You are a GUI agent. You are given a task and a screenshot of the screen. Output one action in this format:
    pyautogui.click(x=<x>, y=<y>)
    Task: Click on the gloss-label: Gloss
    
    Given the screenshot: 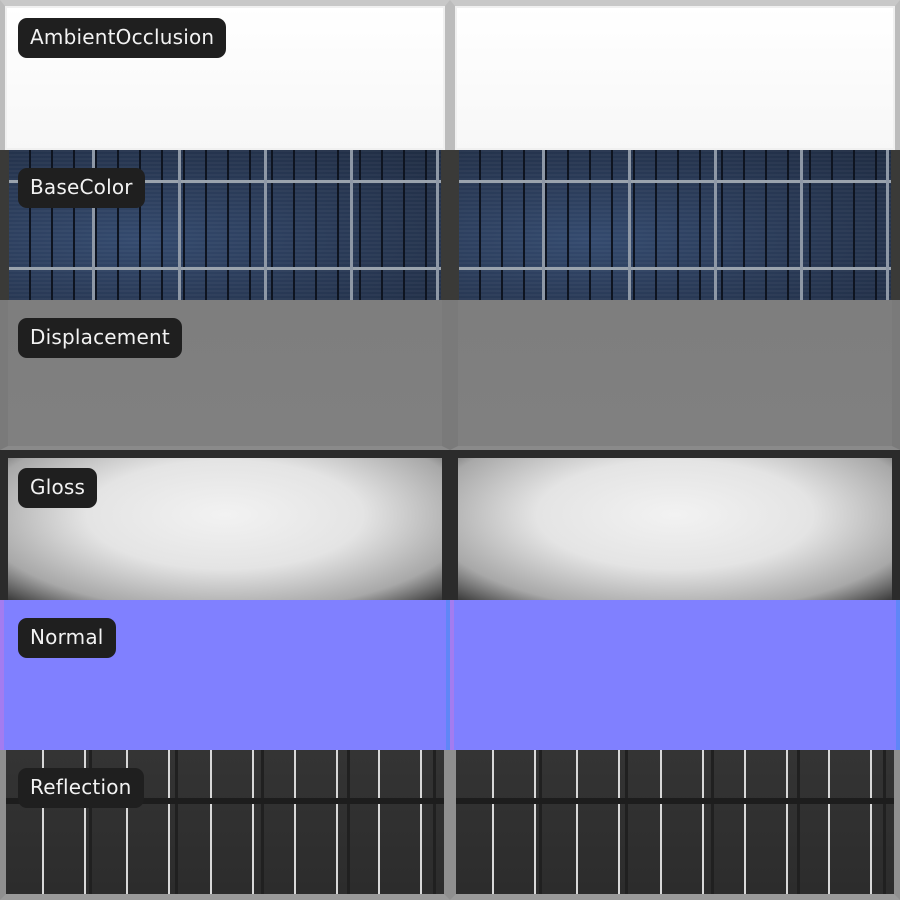 What is the action you would take?
    pyautogui.click(x=58, y=488)
    